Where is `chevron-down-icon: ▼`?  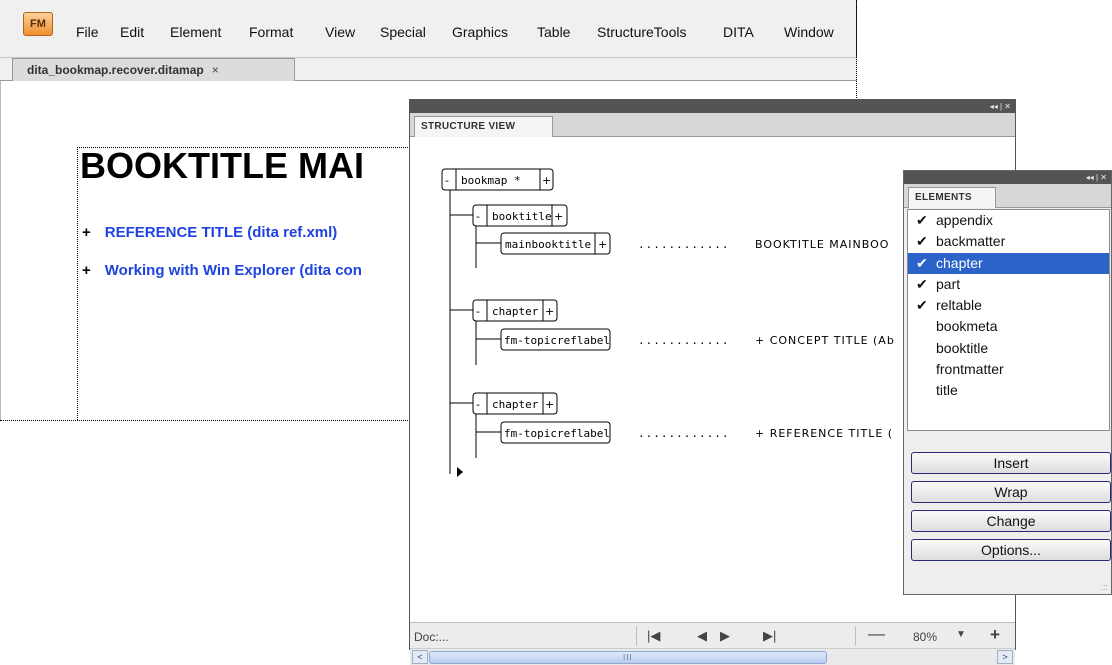
chevron-down-icon: ▼ is located at coordinates (961, 634).